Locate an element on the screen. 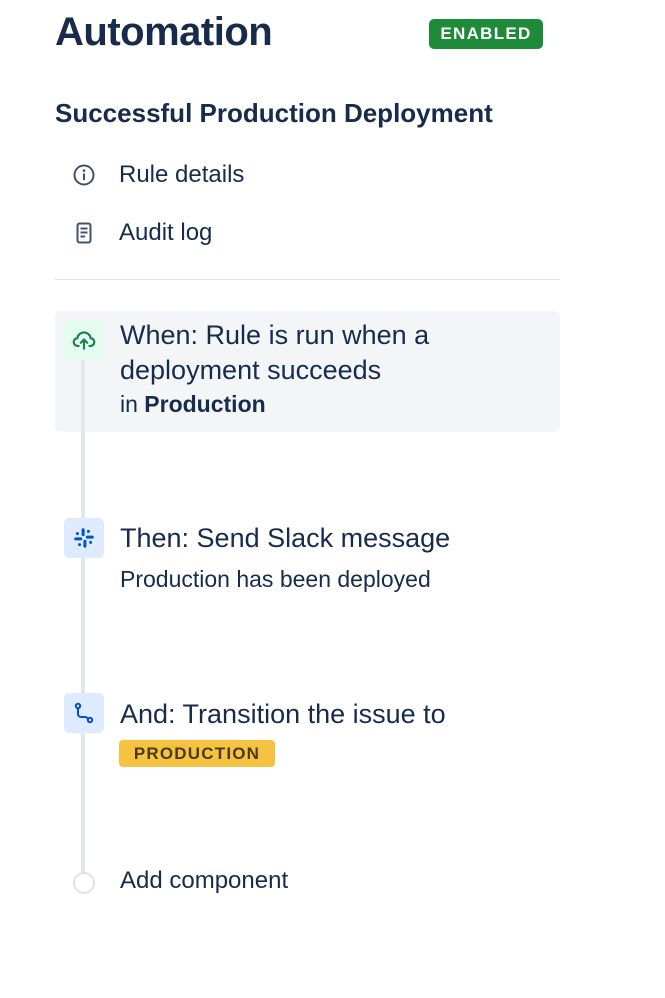 The height and width of the screenshot is (998, 665). trigger-env-name: Production is located at coordinates (205, 404).